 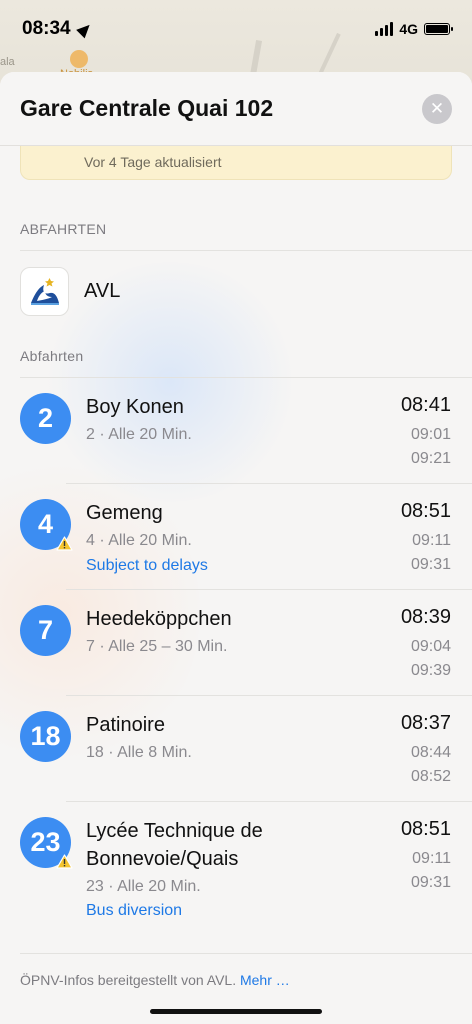 What do you see at coordinates (139, 752) in the screenshot?
I see `route-frequency: 18 · Alle 8 Min.` at bounding box center [139, 752].